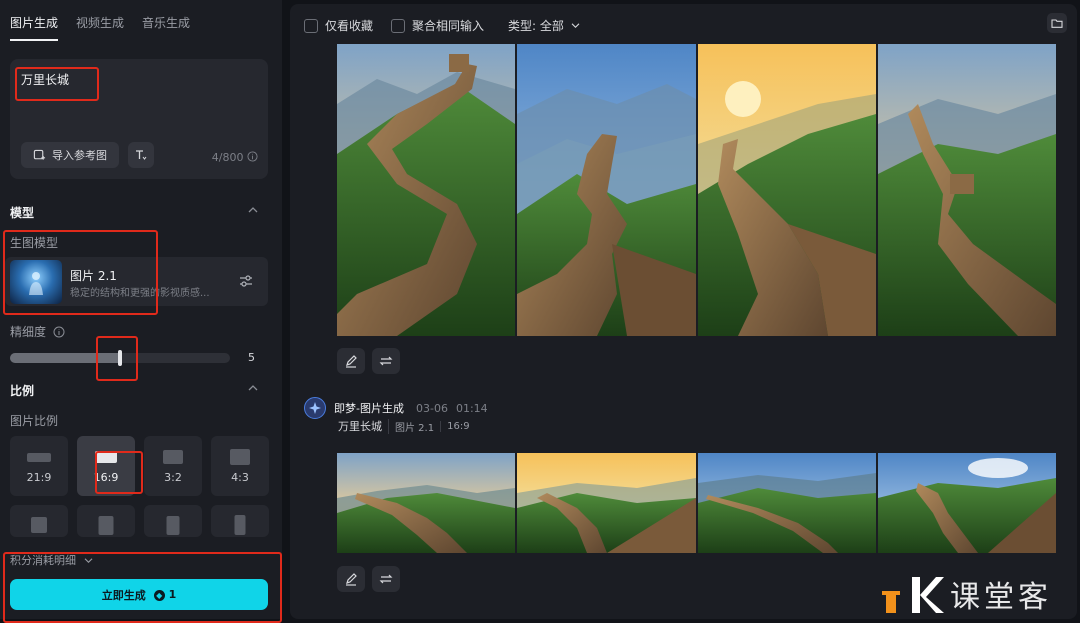 This screenshot has height=623, width=1080. What do you see at coordinates (45, 79) in the screenshot?
I see `prompt-text: 万里长城` at bounding box center [45, 79].